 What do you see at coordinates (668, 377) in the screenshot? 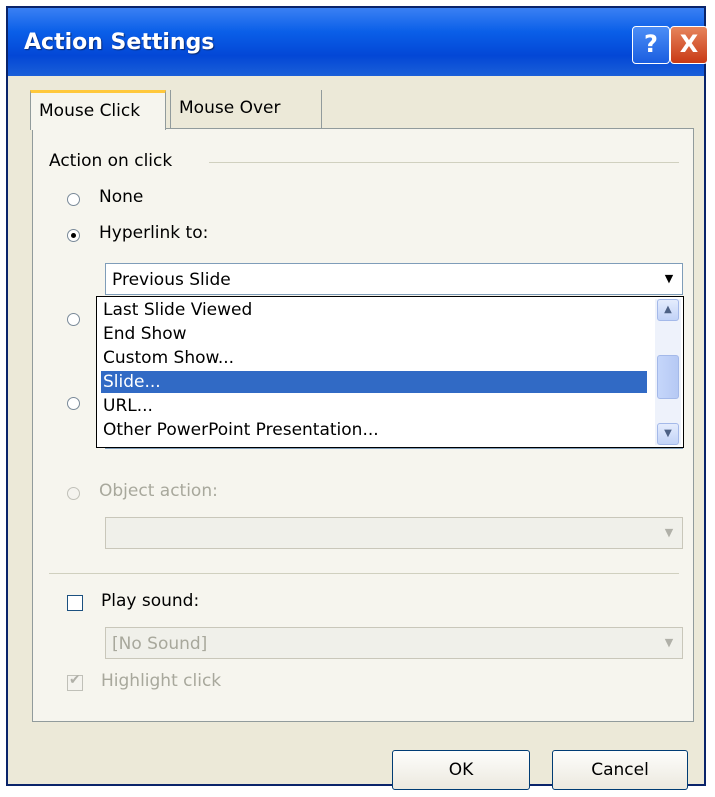
I see `scrollbar-thumb` at bounding box center [668, 377].